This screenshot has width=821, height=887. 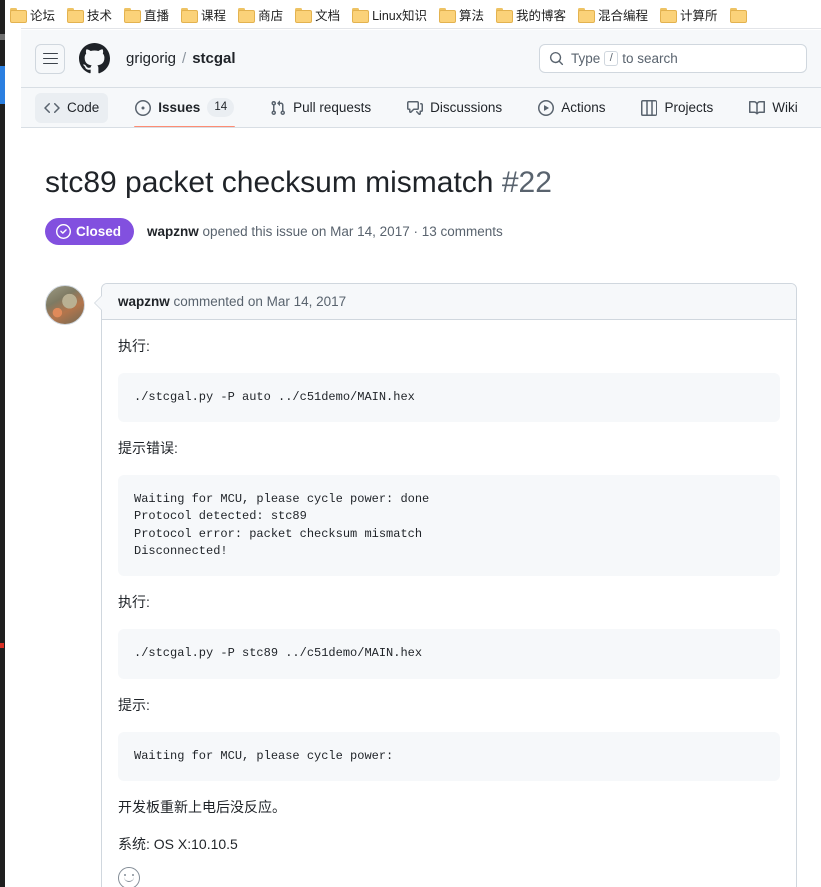 I want to click on issue-title-text: stc89 packet checksum mismatch, so click(x=269, y=182).